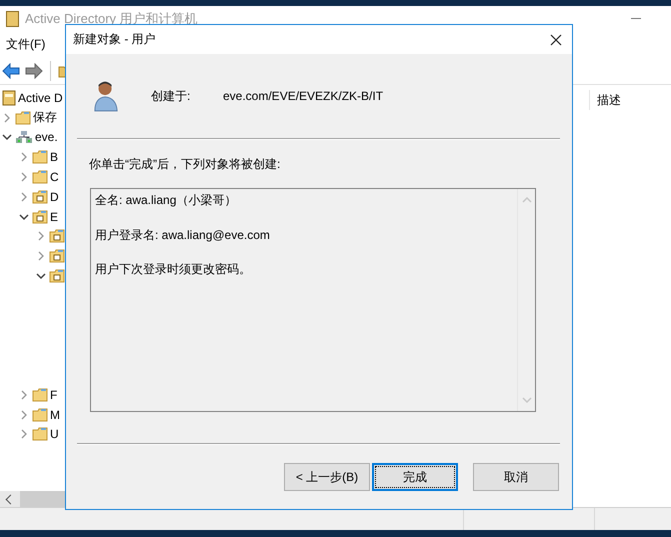  I want to click on tree-item: E, so click(54, 217).